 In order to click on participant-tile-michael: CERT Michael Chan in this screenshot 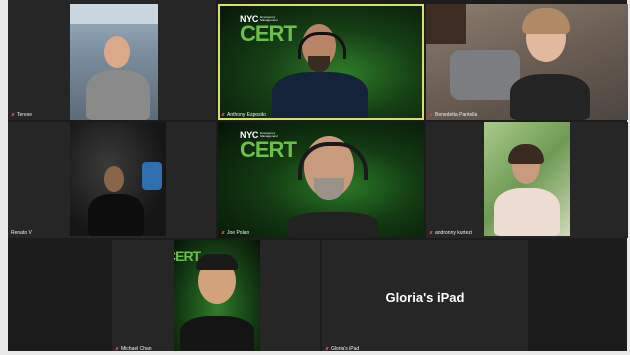, I will do `click(216, 297)`.